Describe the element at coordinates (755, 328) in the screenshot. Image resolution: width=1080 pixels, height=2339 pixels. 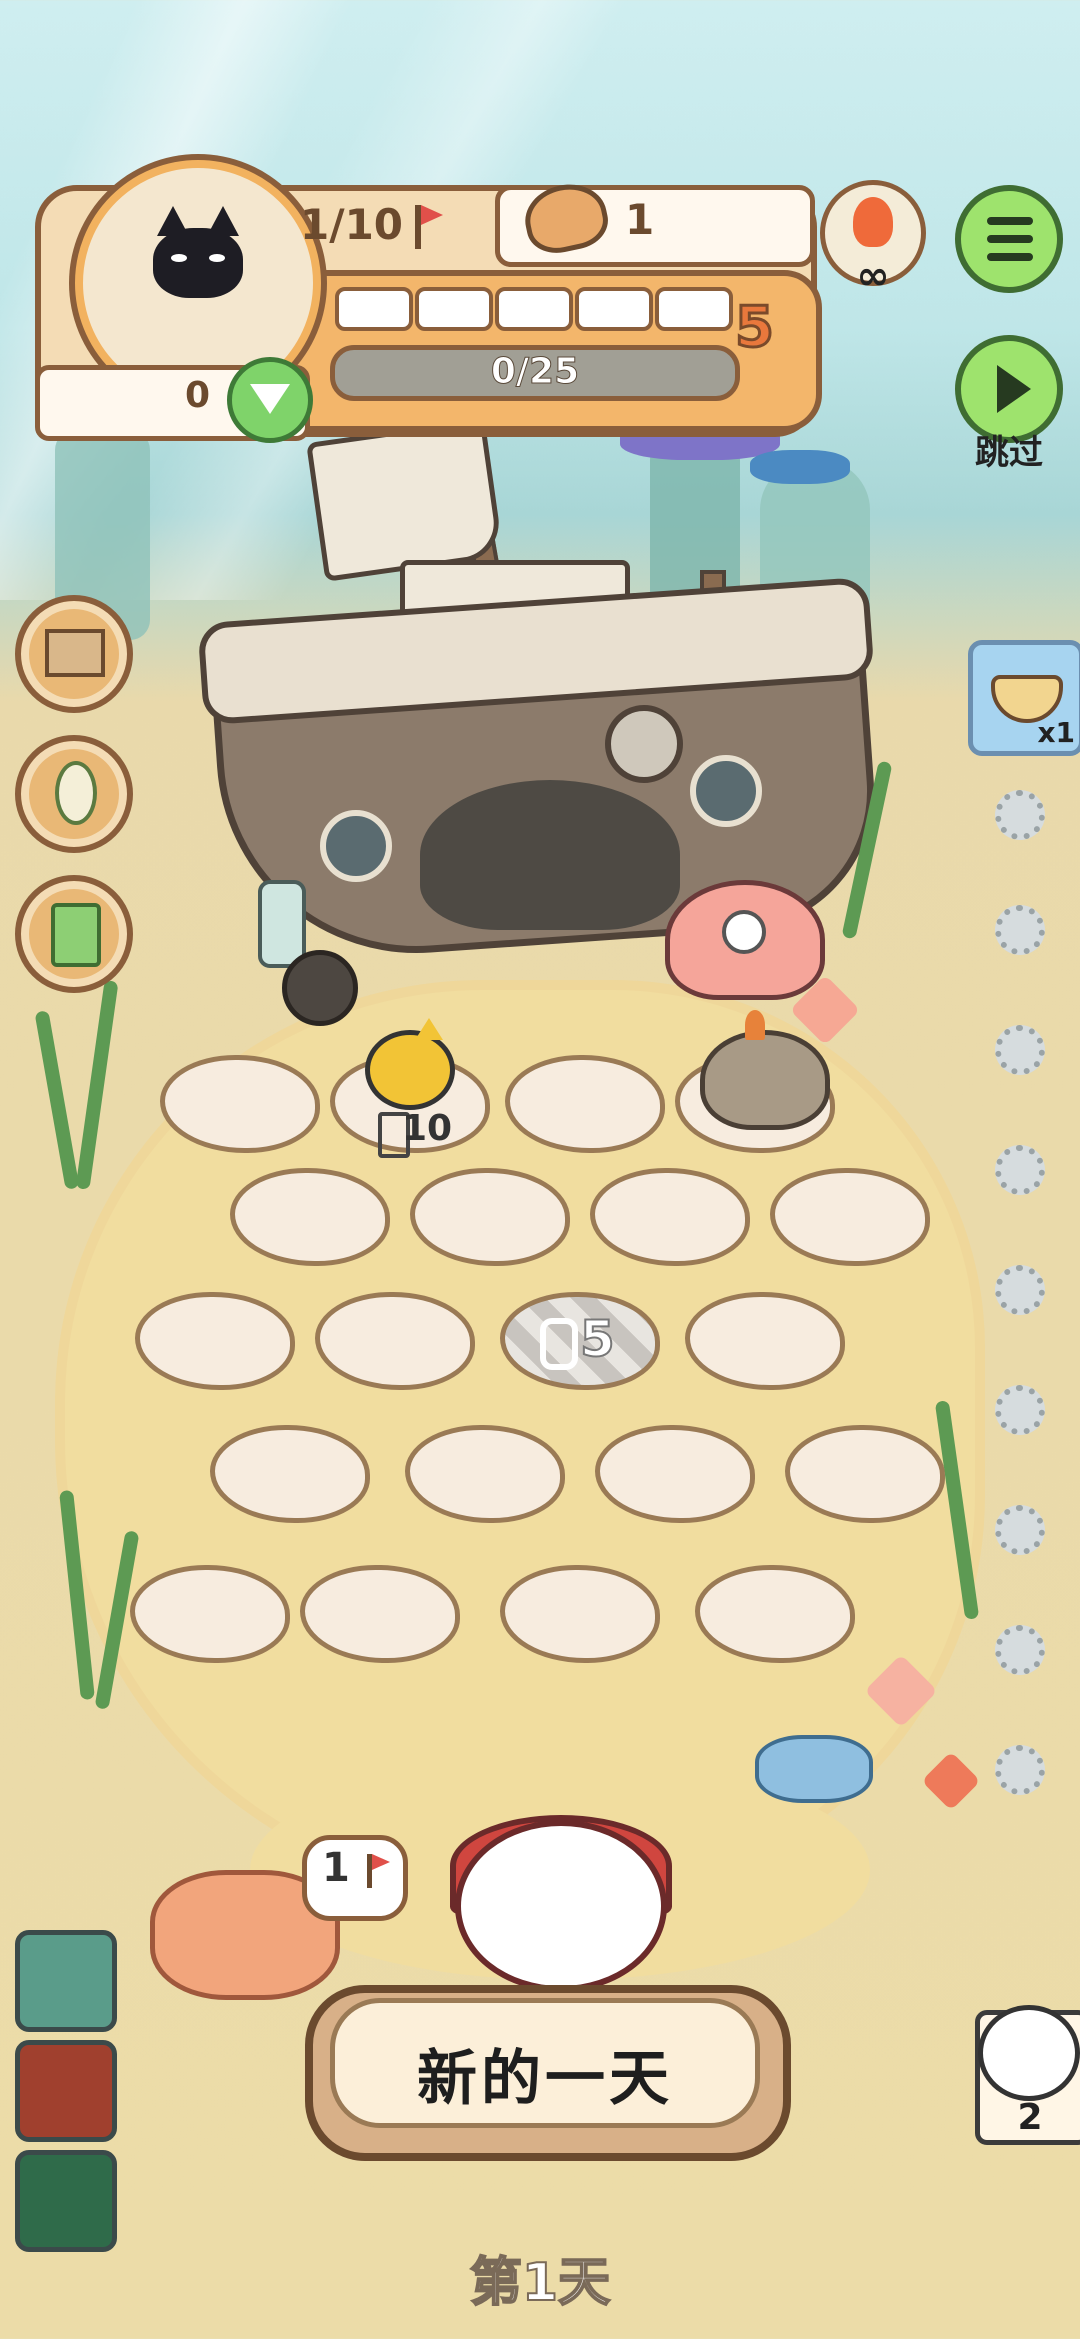
I see `level-number: 5` at that location.